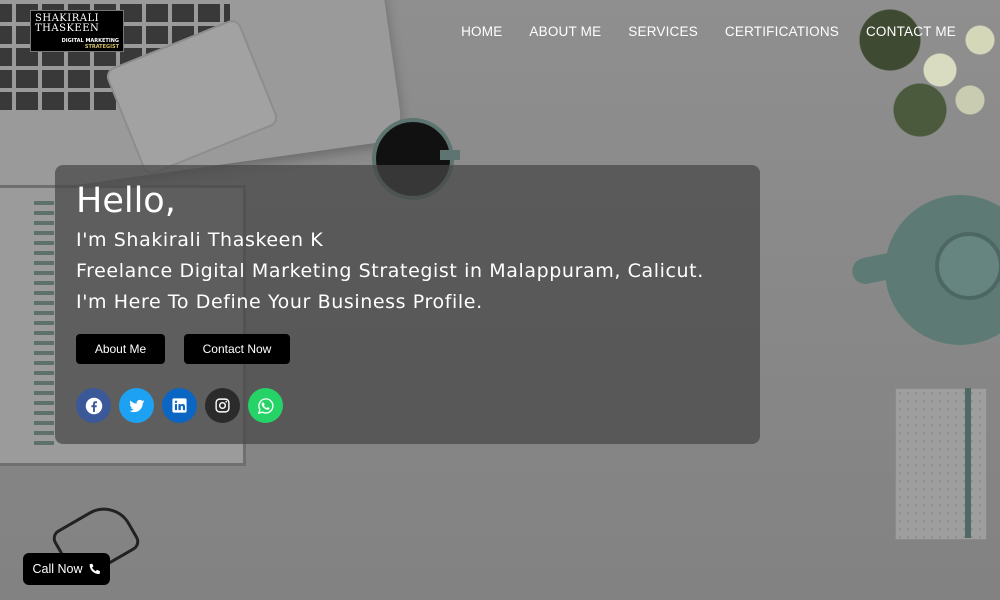 This screenshot has width=1000, height=600. I want to click on notepad-strap-image, so click(968, 463).